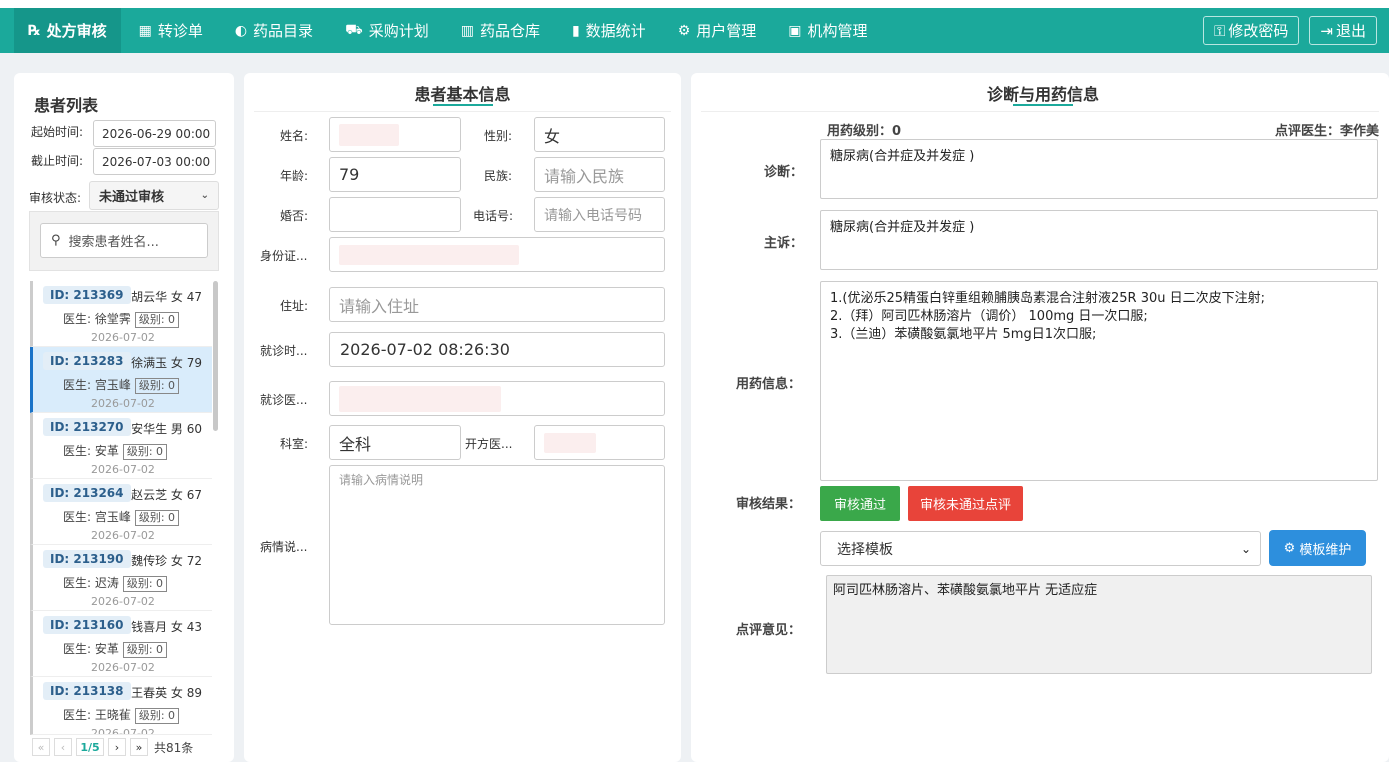 The height and width of the screenshot is (762, 1389). I want to click on nav-prescription-review: ℞ 处方审核, so click(67, 30).